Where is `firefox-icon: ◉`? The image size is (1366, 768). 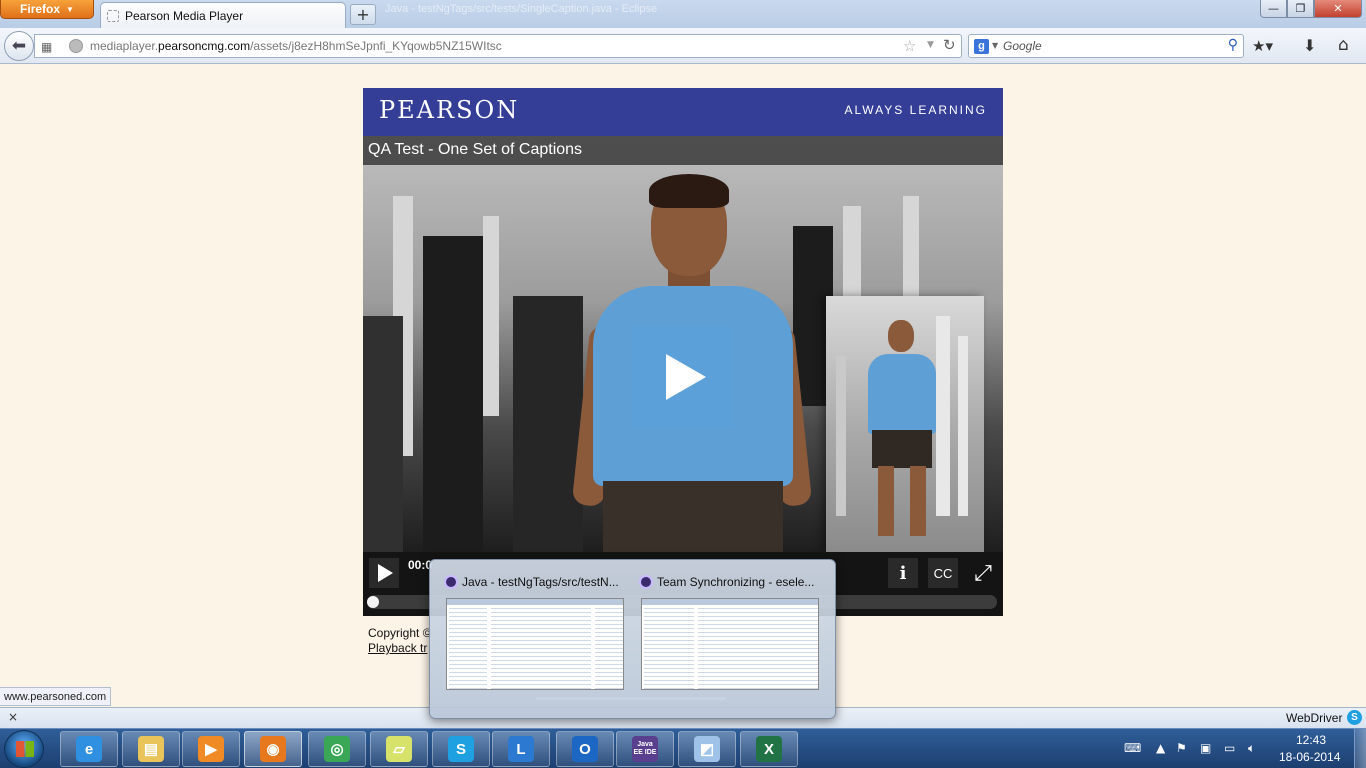
firefox-icon: ◉ is located at coordinates (273, 749).